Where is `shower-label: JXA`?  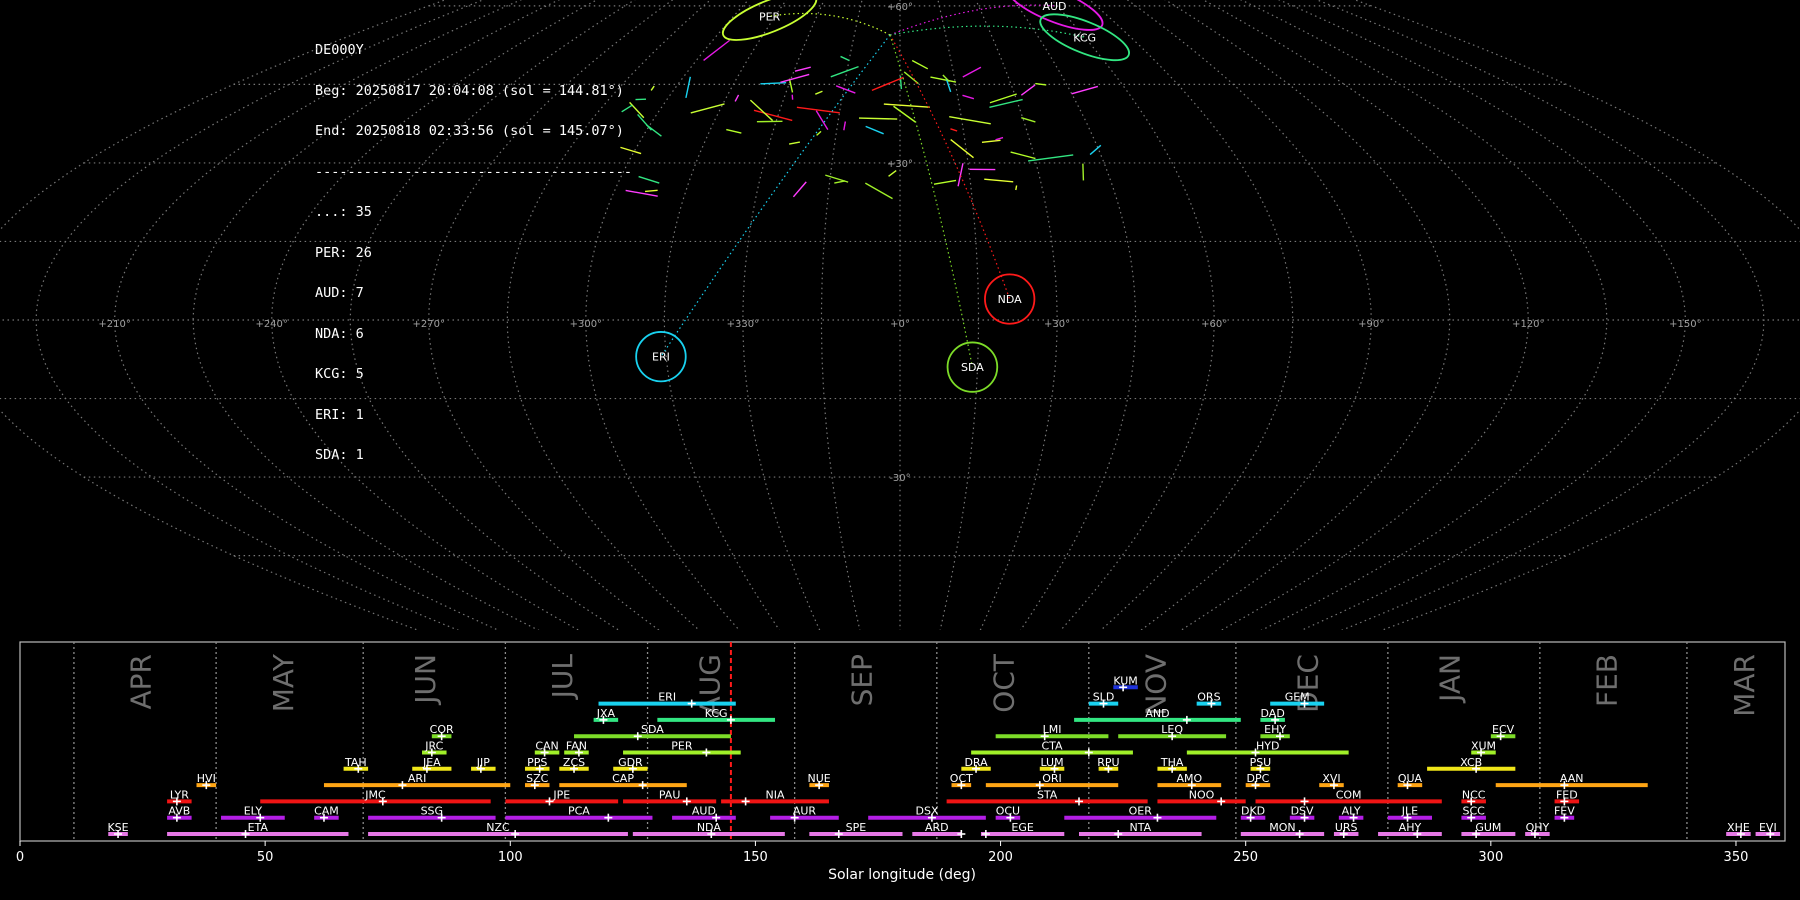
shower-label: JXA is located at coordinates (606, 713).